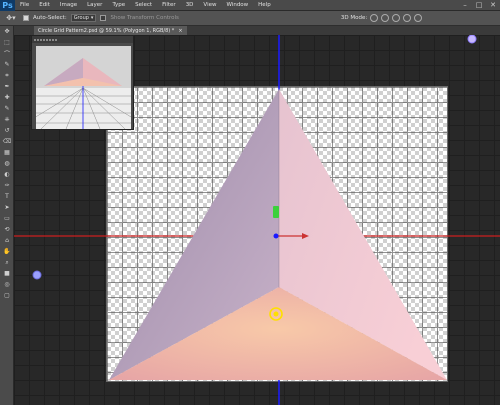 This screenshot has height=405, width=500. I want to click on gradient-icon: ▦, so click(7, 152).